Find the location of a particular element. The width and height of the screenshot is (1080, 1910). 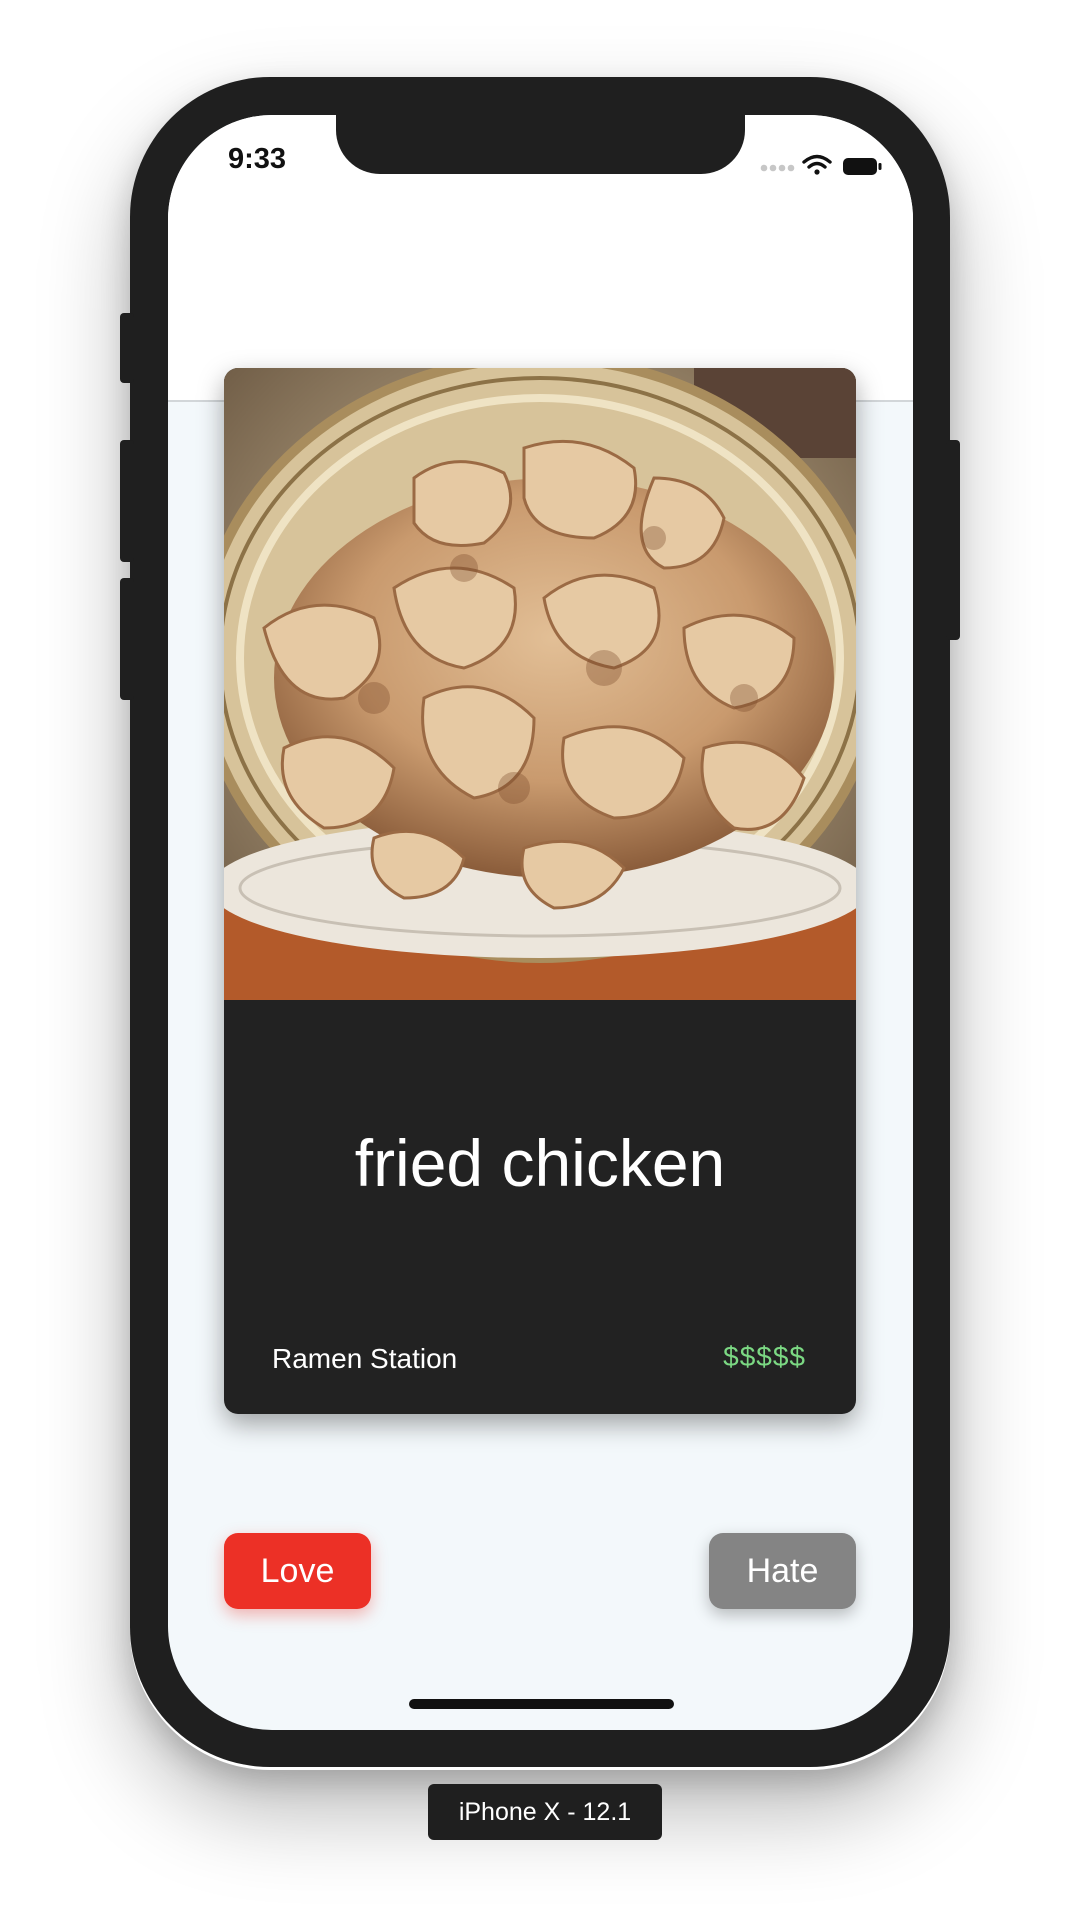

hate-button: Hate is located at coordinates (782, 1571).